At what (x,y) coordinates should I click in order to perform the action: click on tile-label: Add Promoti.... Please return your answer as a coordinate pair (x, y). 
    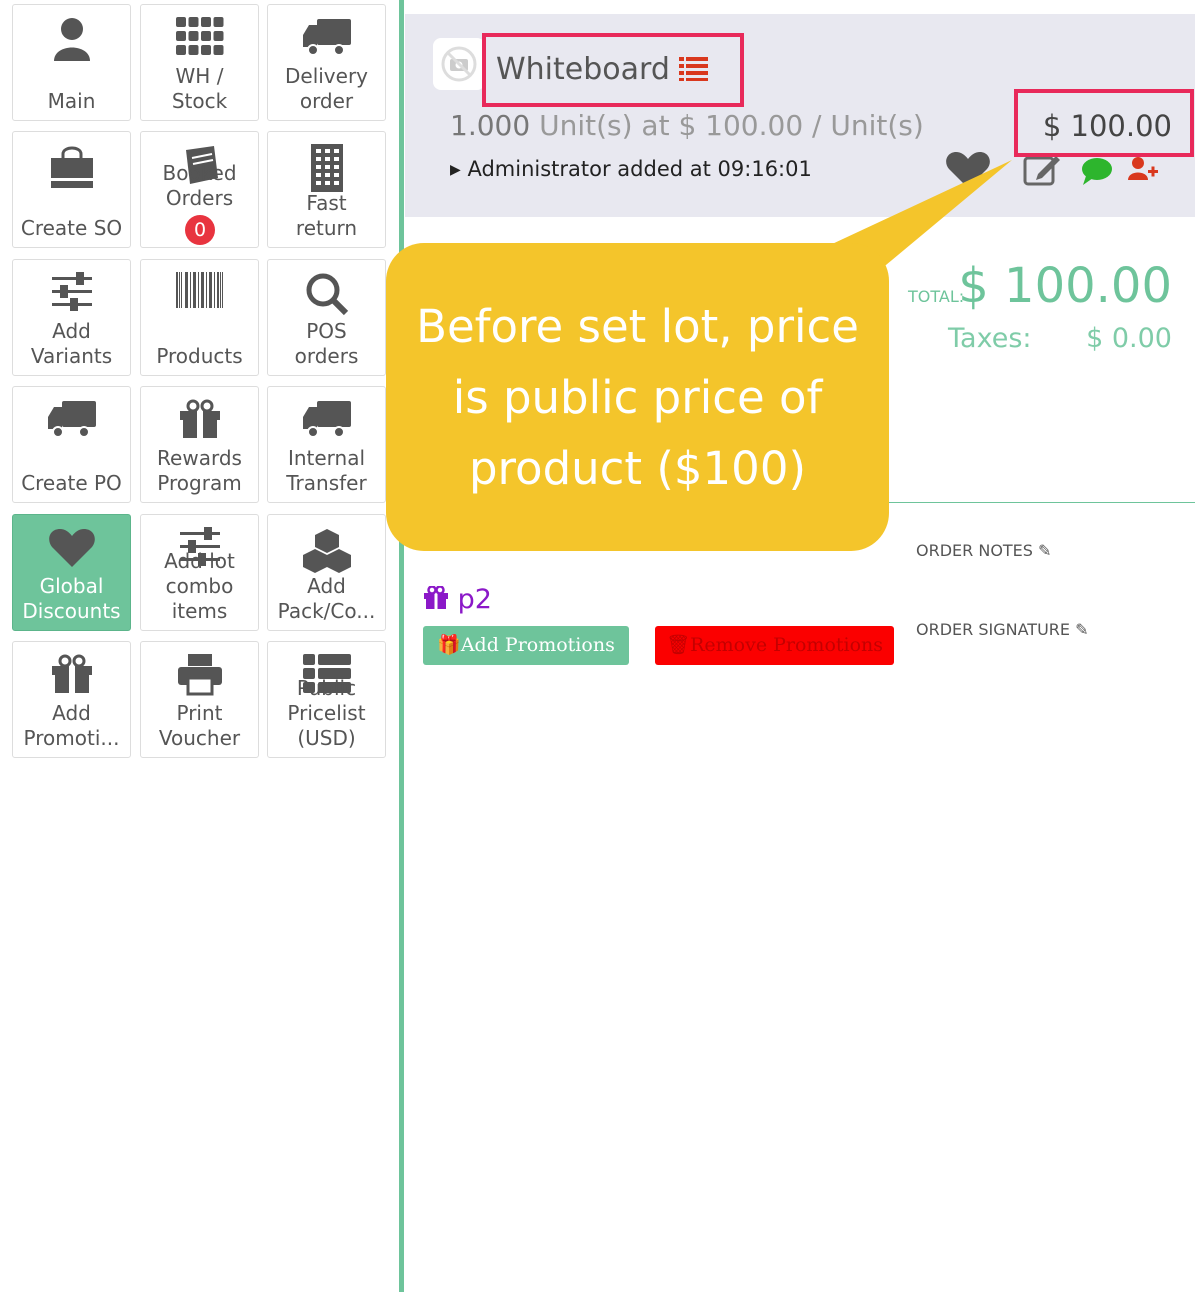
    Looking at the image, I should click on (71, 725).